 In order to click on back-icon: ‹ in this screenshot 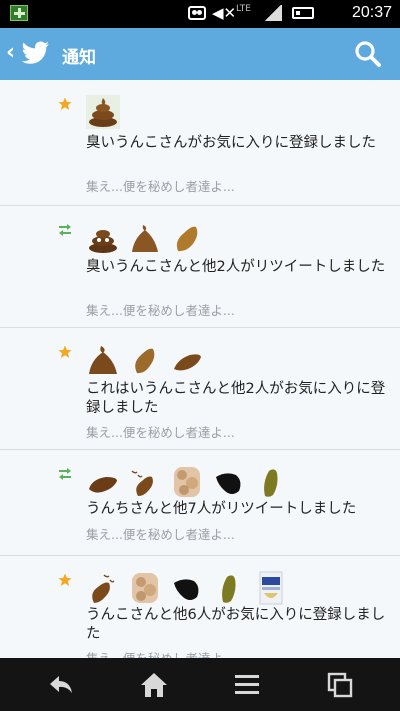, I will do `click(10, 53)`.